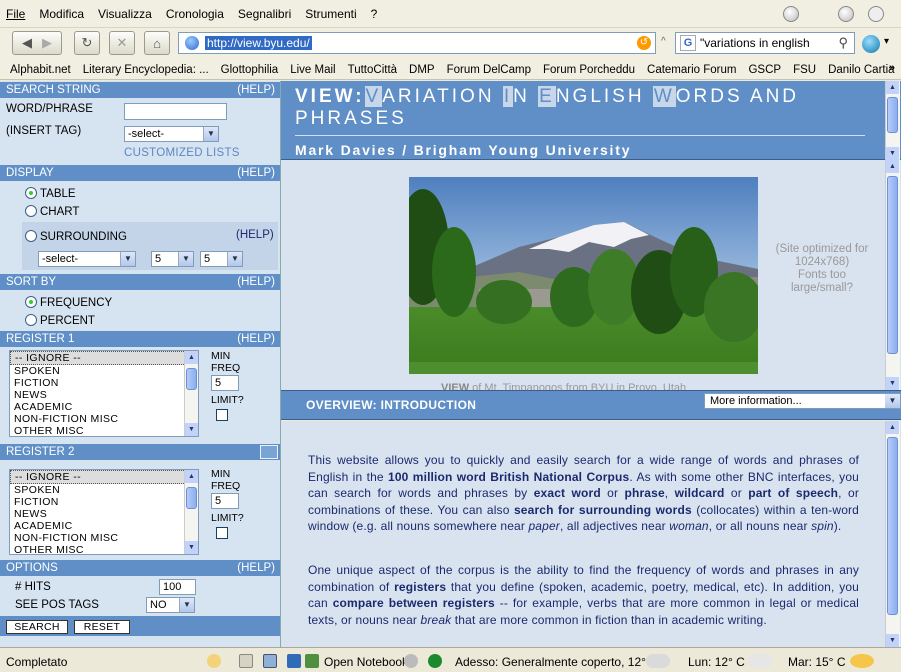 The width and height of the screenshot is (901, 672). What do you see at coordinates (61, 14) in the screenshot?
I see `menu-modifica: Modifica` at bounding box center [61, 14].